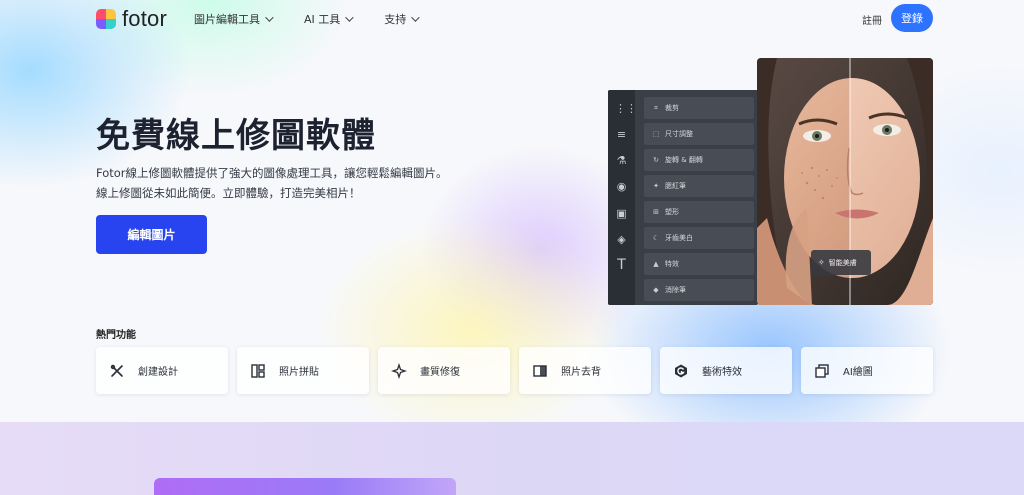  What do you see at coordinates (675, 186) in the screenshot?
I see `tool-label: 腮紅筆` at bounding box center [675, 186].